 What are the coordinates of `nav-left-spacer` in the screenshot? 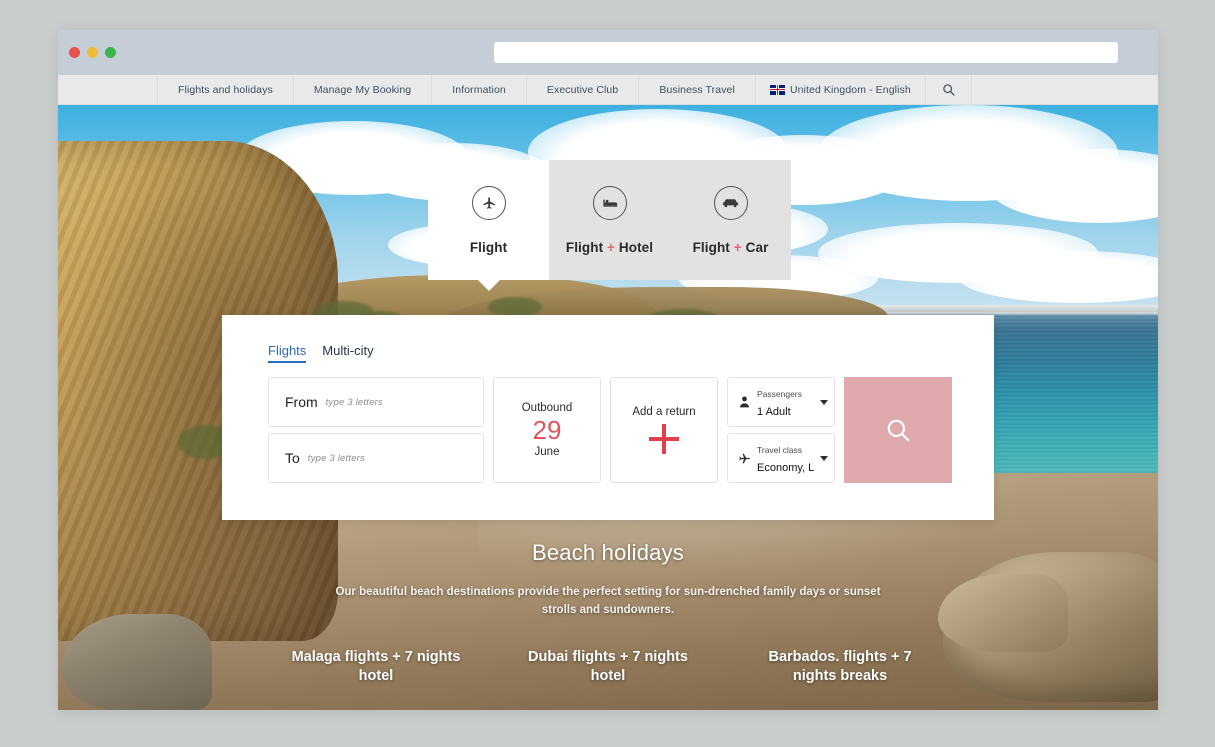 It's located at (108, 89).